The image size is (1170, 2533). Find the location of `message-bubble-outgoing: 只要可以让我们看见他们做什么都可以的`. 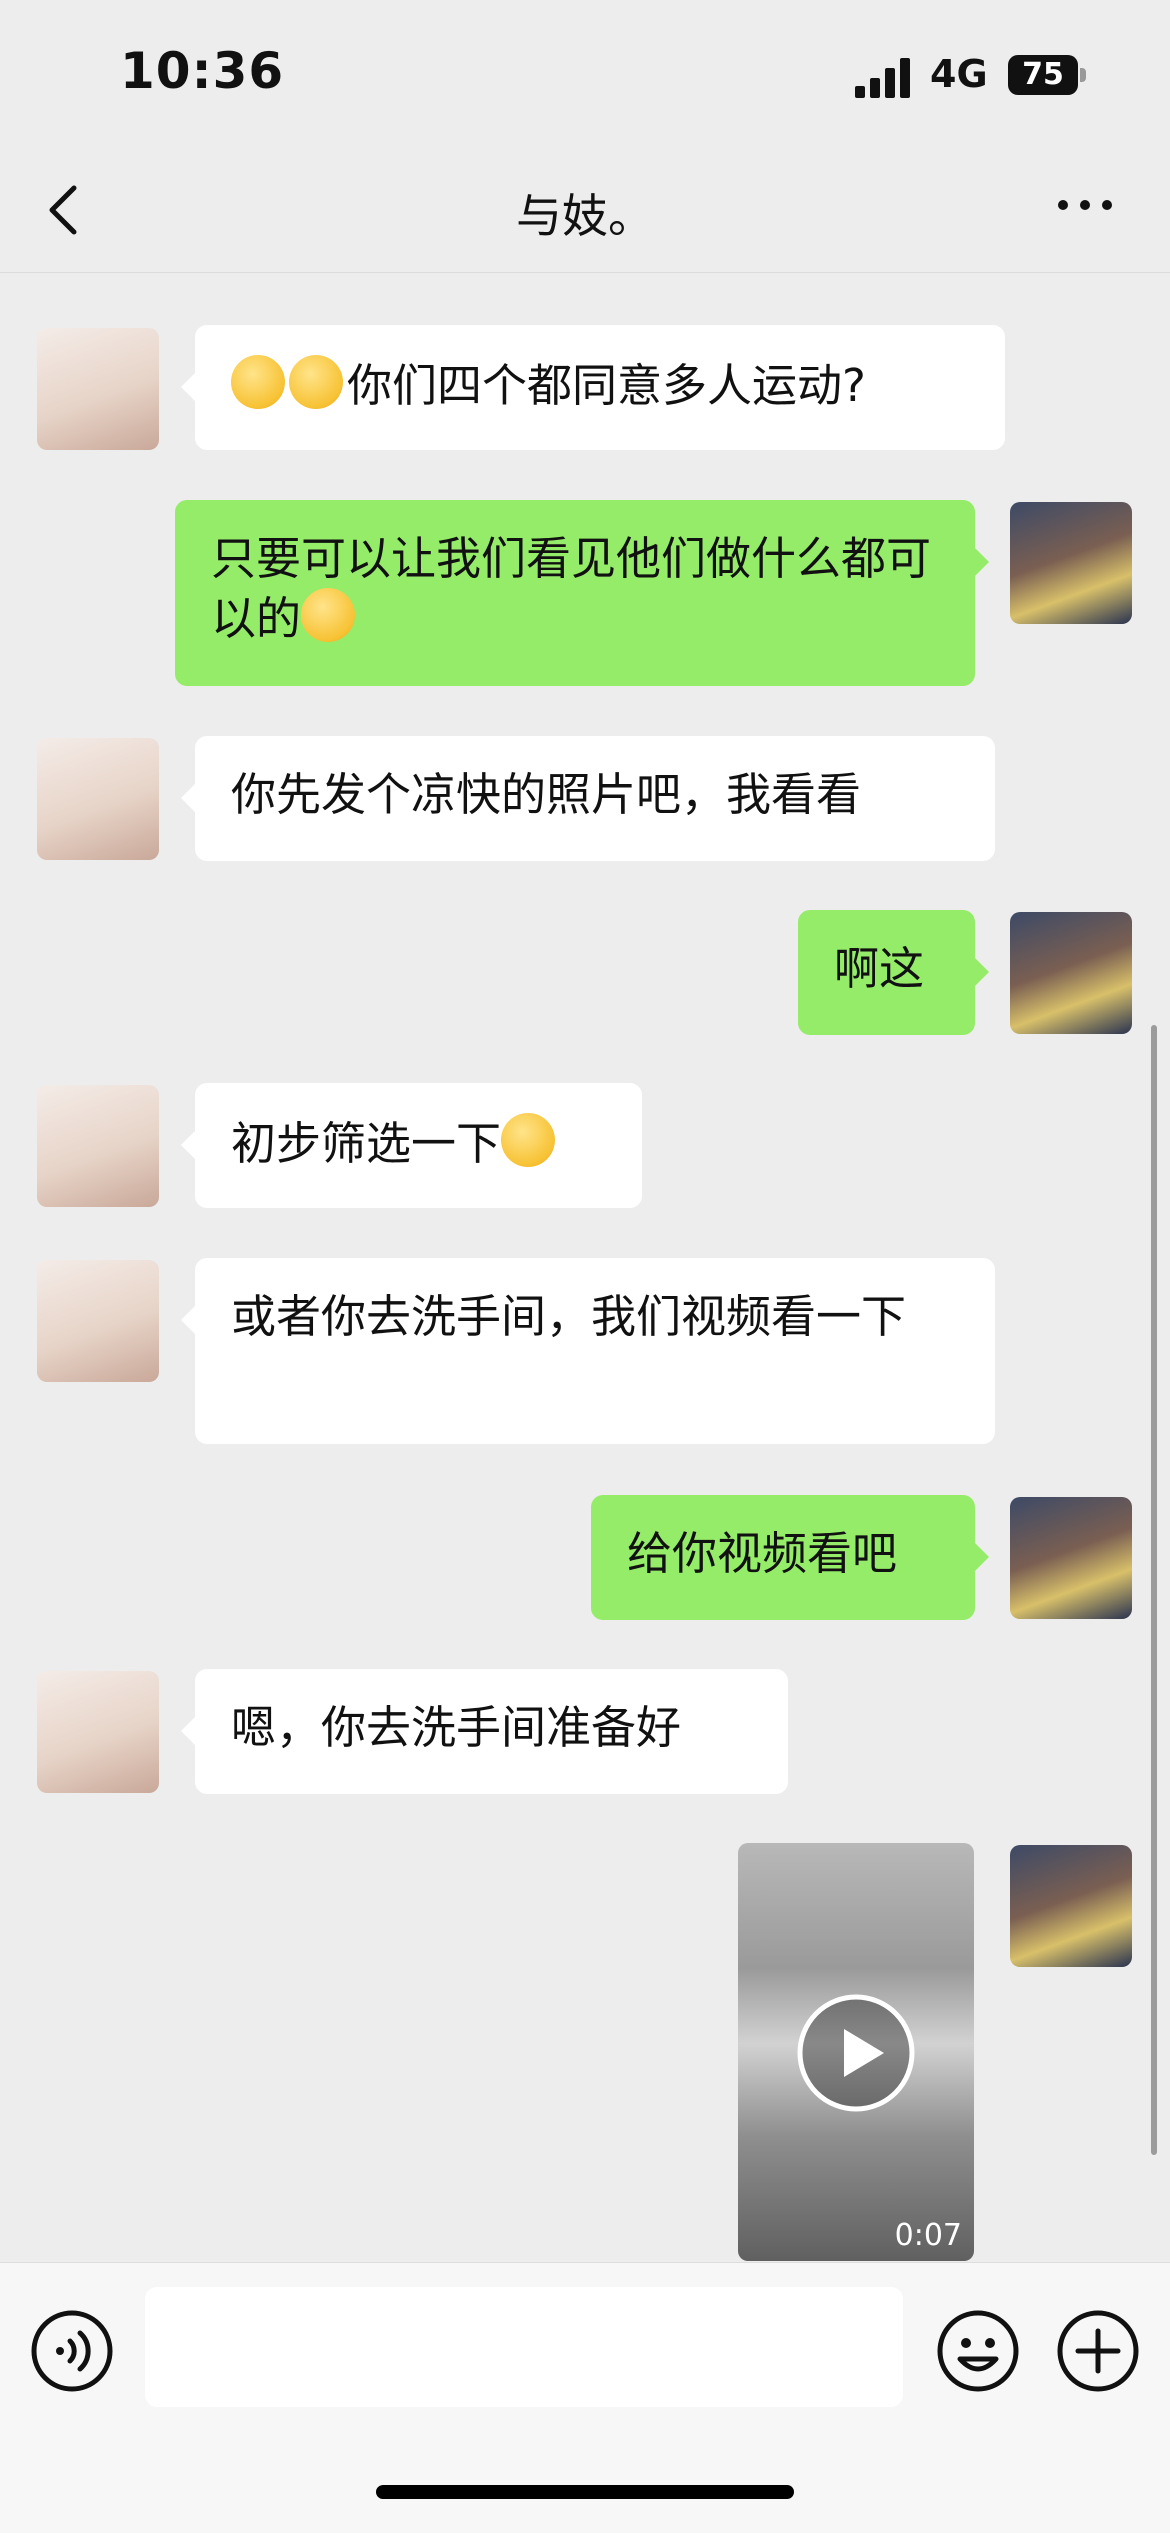

message-bubble-outgoing: 只要可以让我们看见他们做什么都可以的 is located at coordinates (582, 593).